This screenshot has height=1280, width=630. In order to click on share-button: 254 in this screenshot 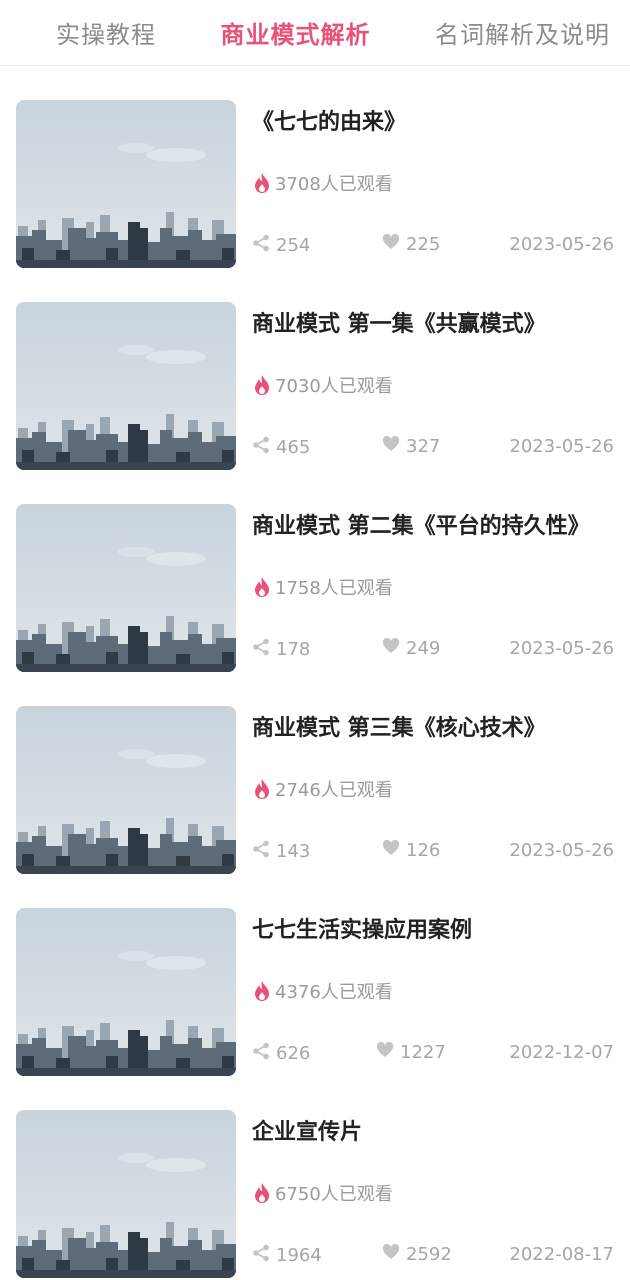, I will do `click(281, 245)`.